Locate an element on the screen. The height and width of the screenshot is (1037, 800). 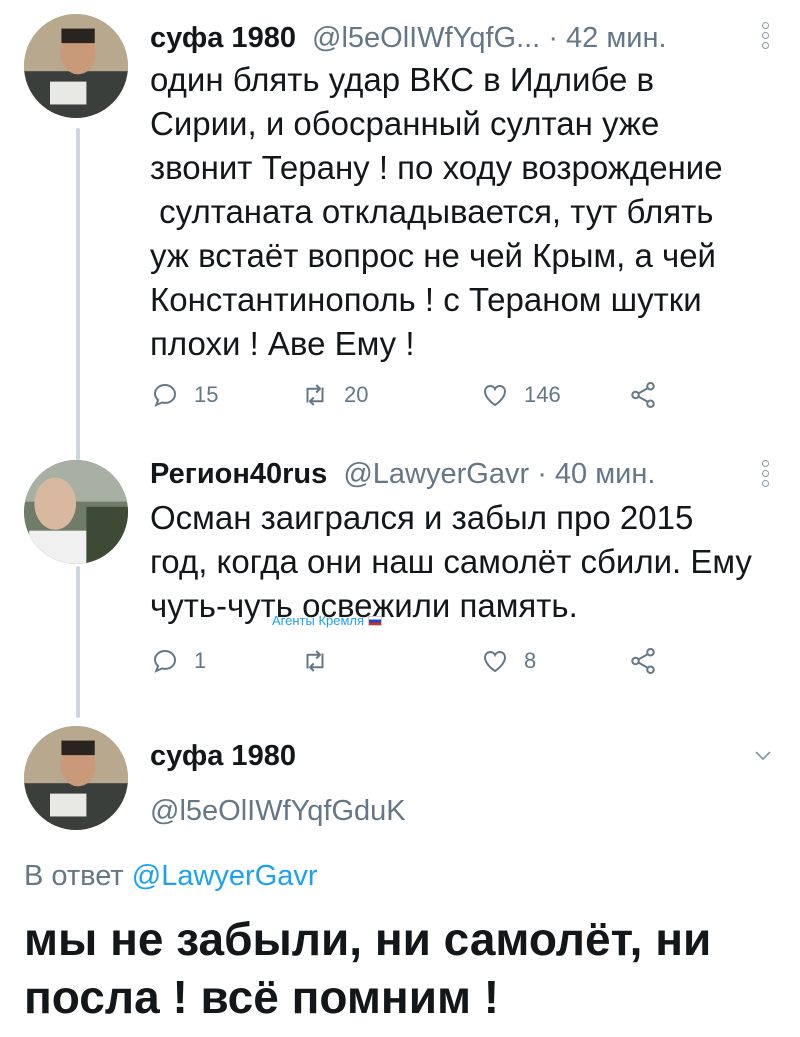
timestamp: · 40 мин. is located at coordinates (596, 474).